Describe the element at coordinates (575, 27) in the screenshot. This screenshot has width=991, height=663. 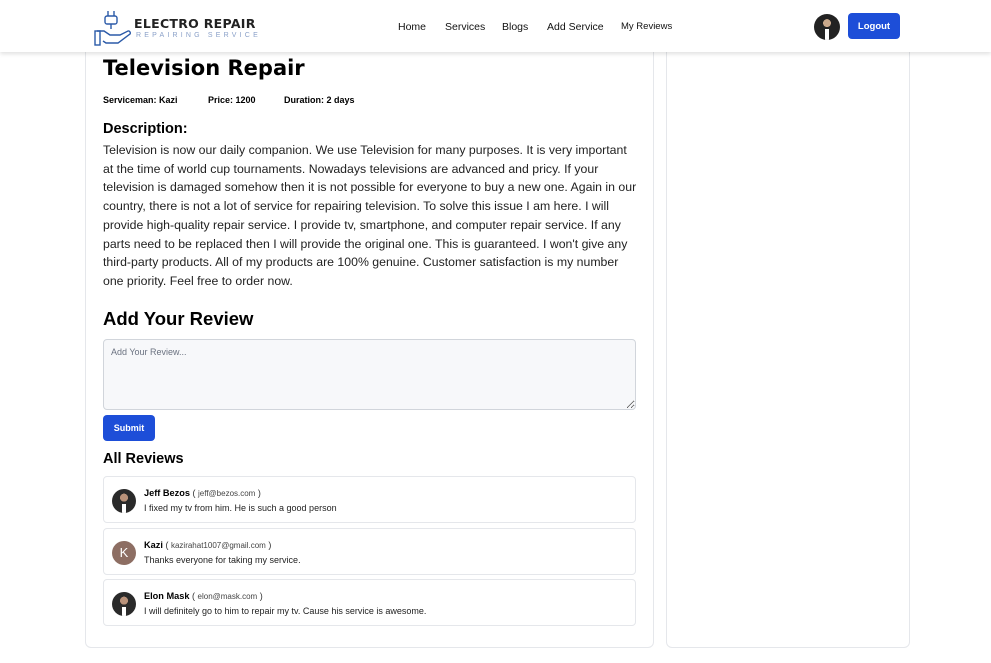
I see `nav-add-service: Add Service` at that location.